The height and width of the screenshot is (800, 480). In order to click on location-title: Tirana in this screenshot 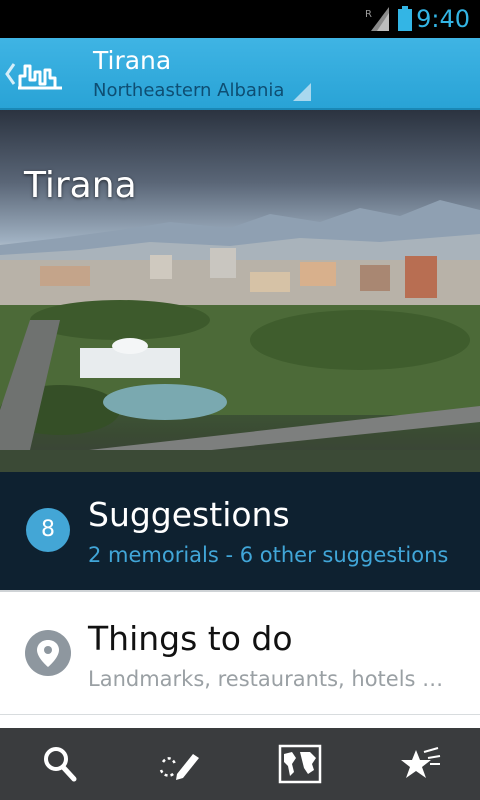, I will do `click(132, 61)`.